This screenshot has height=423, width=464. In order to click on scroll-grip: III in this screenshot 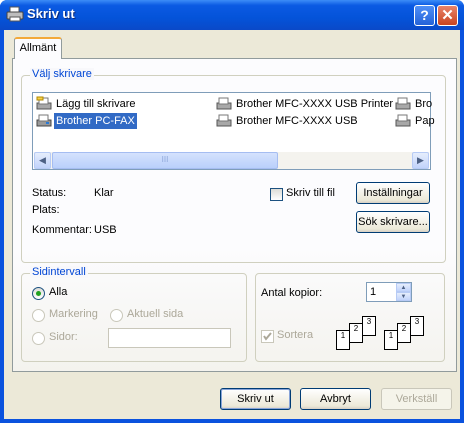, I will do `click(165, 159)`.